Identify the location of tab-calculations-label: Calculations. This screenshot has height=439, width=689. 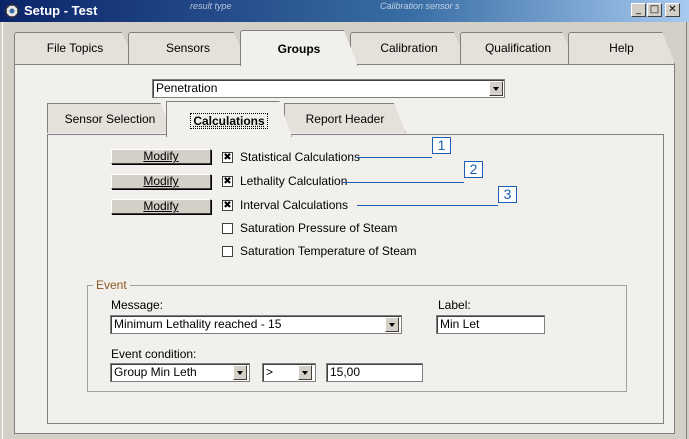
(229, 121).